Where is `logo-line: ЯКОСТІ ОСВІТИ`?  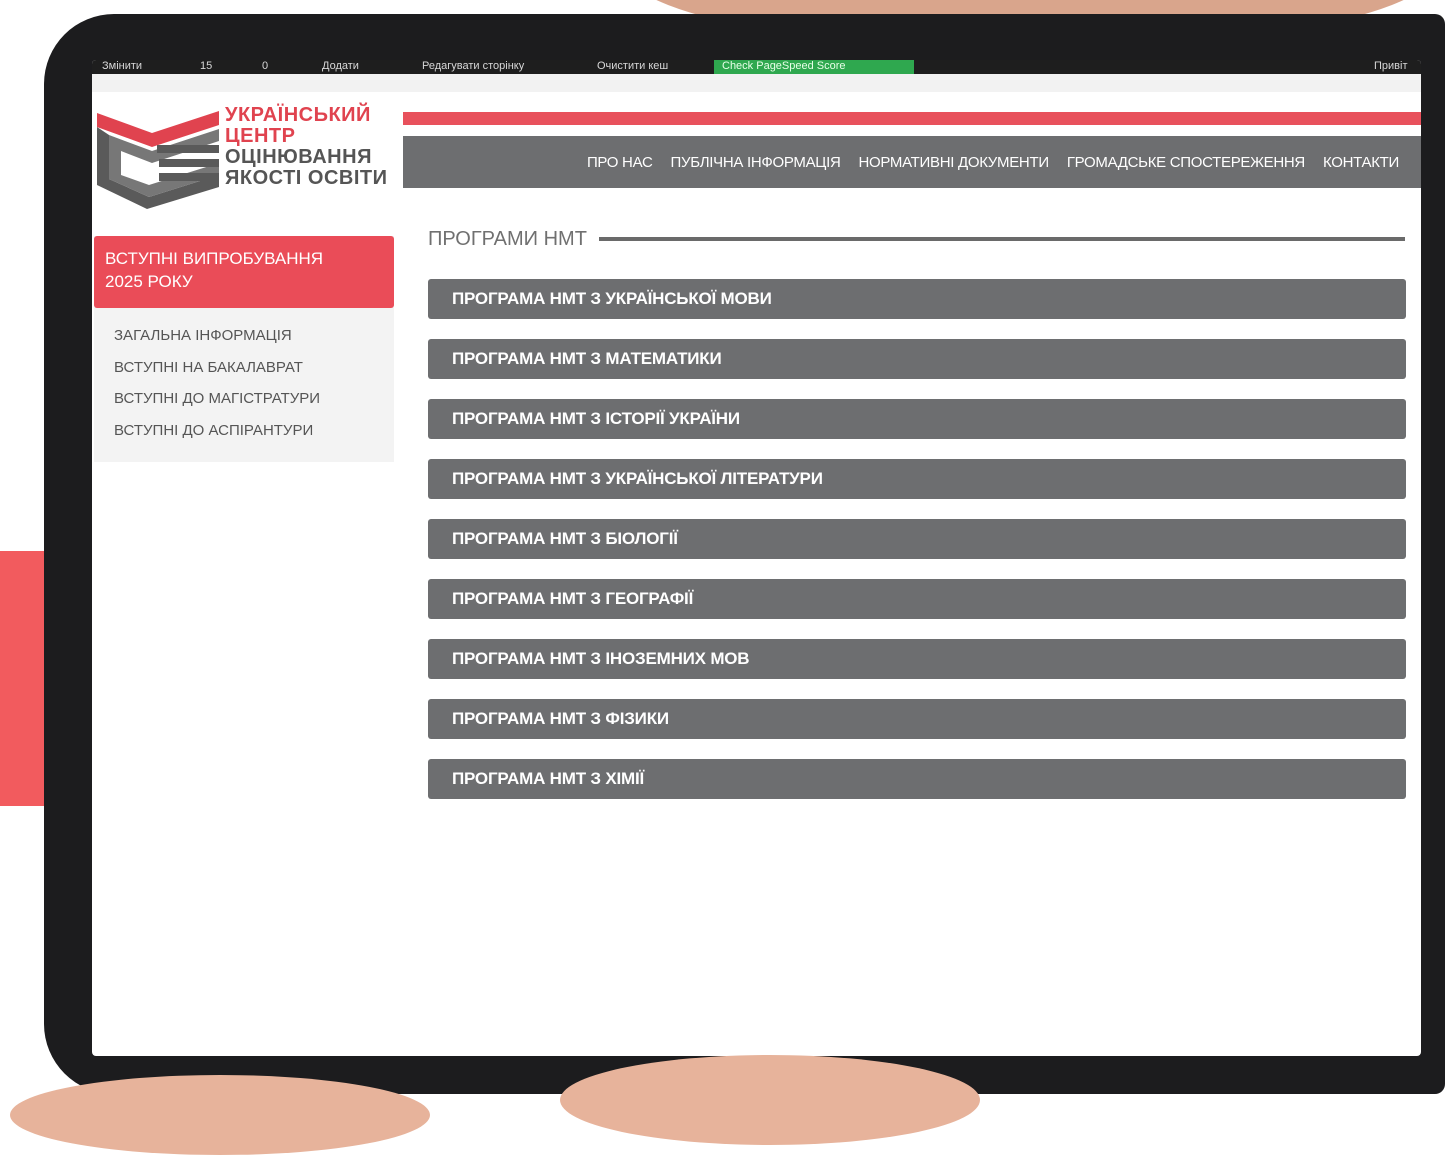
logo-line: ЯКОСТІ ОСВІТИ is located at coordinates (306, 178).